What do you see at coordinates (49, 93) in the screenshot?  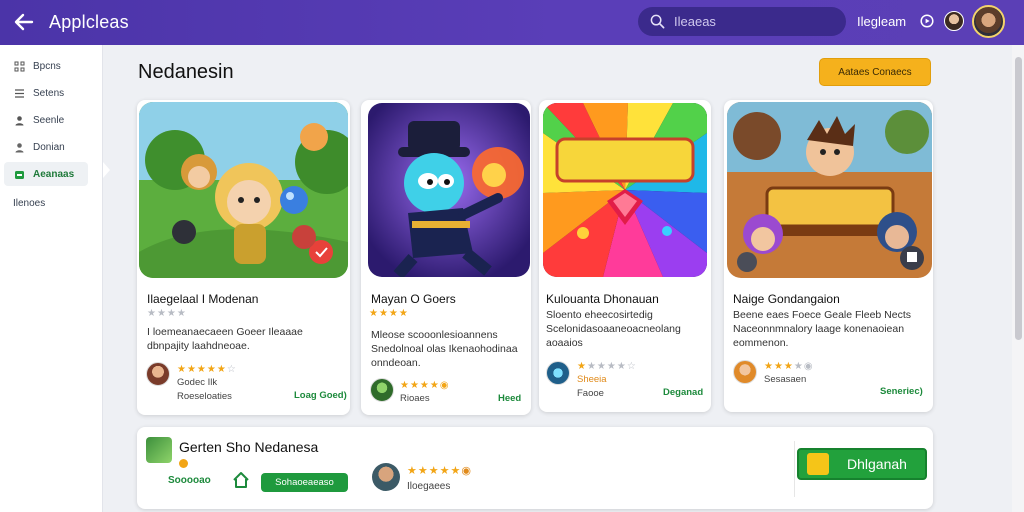 I see `sidebar-item-label: Setens` at bounding box center [49, 93].